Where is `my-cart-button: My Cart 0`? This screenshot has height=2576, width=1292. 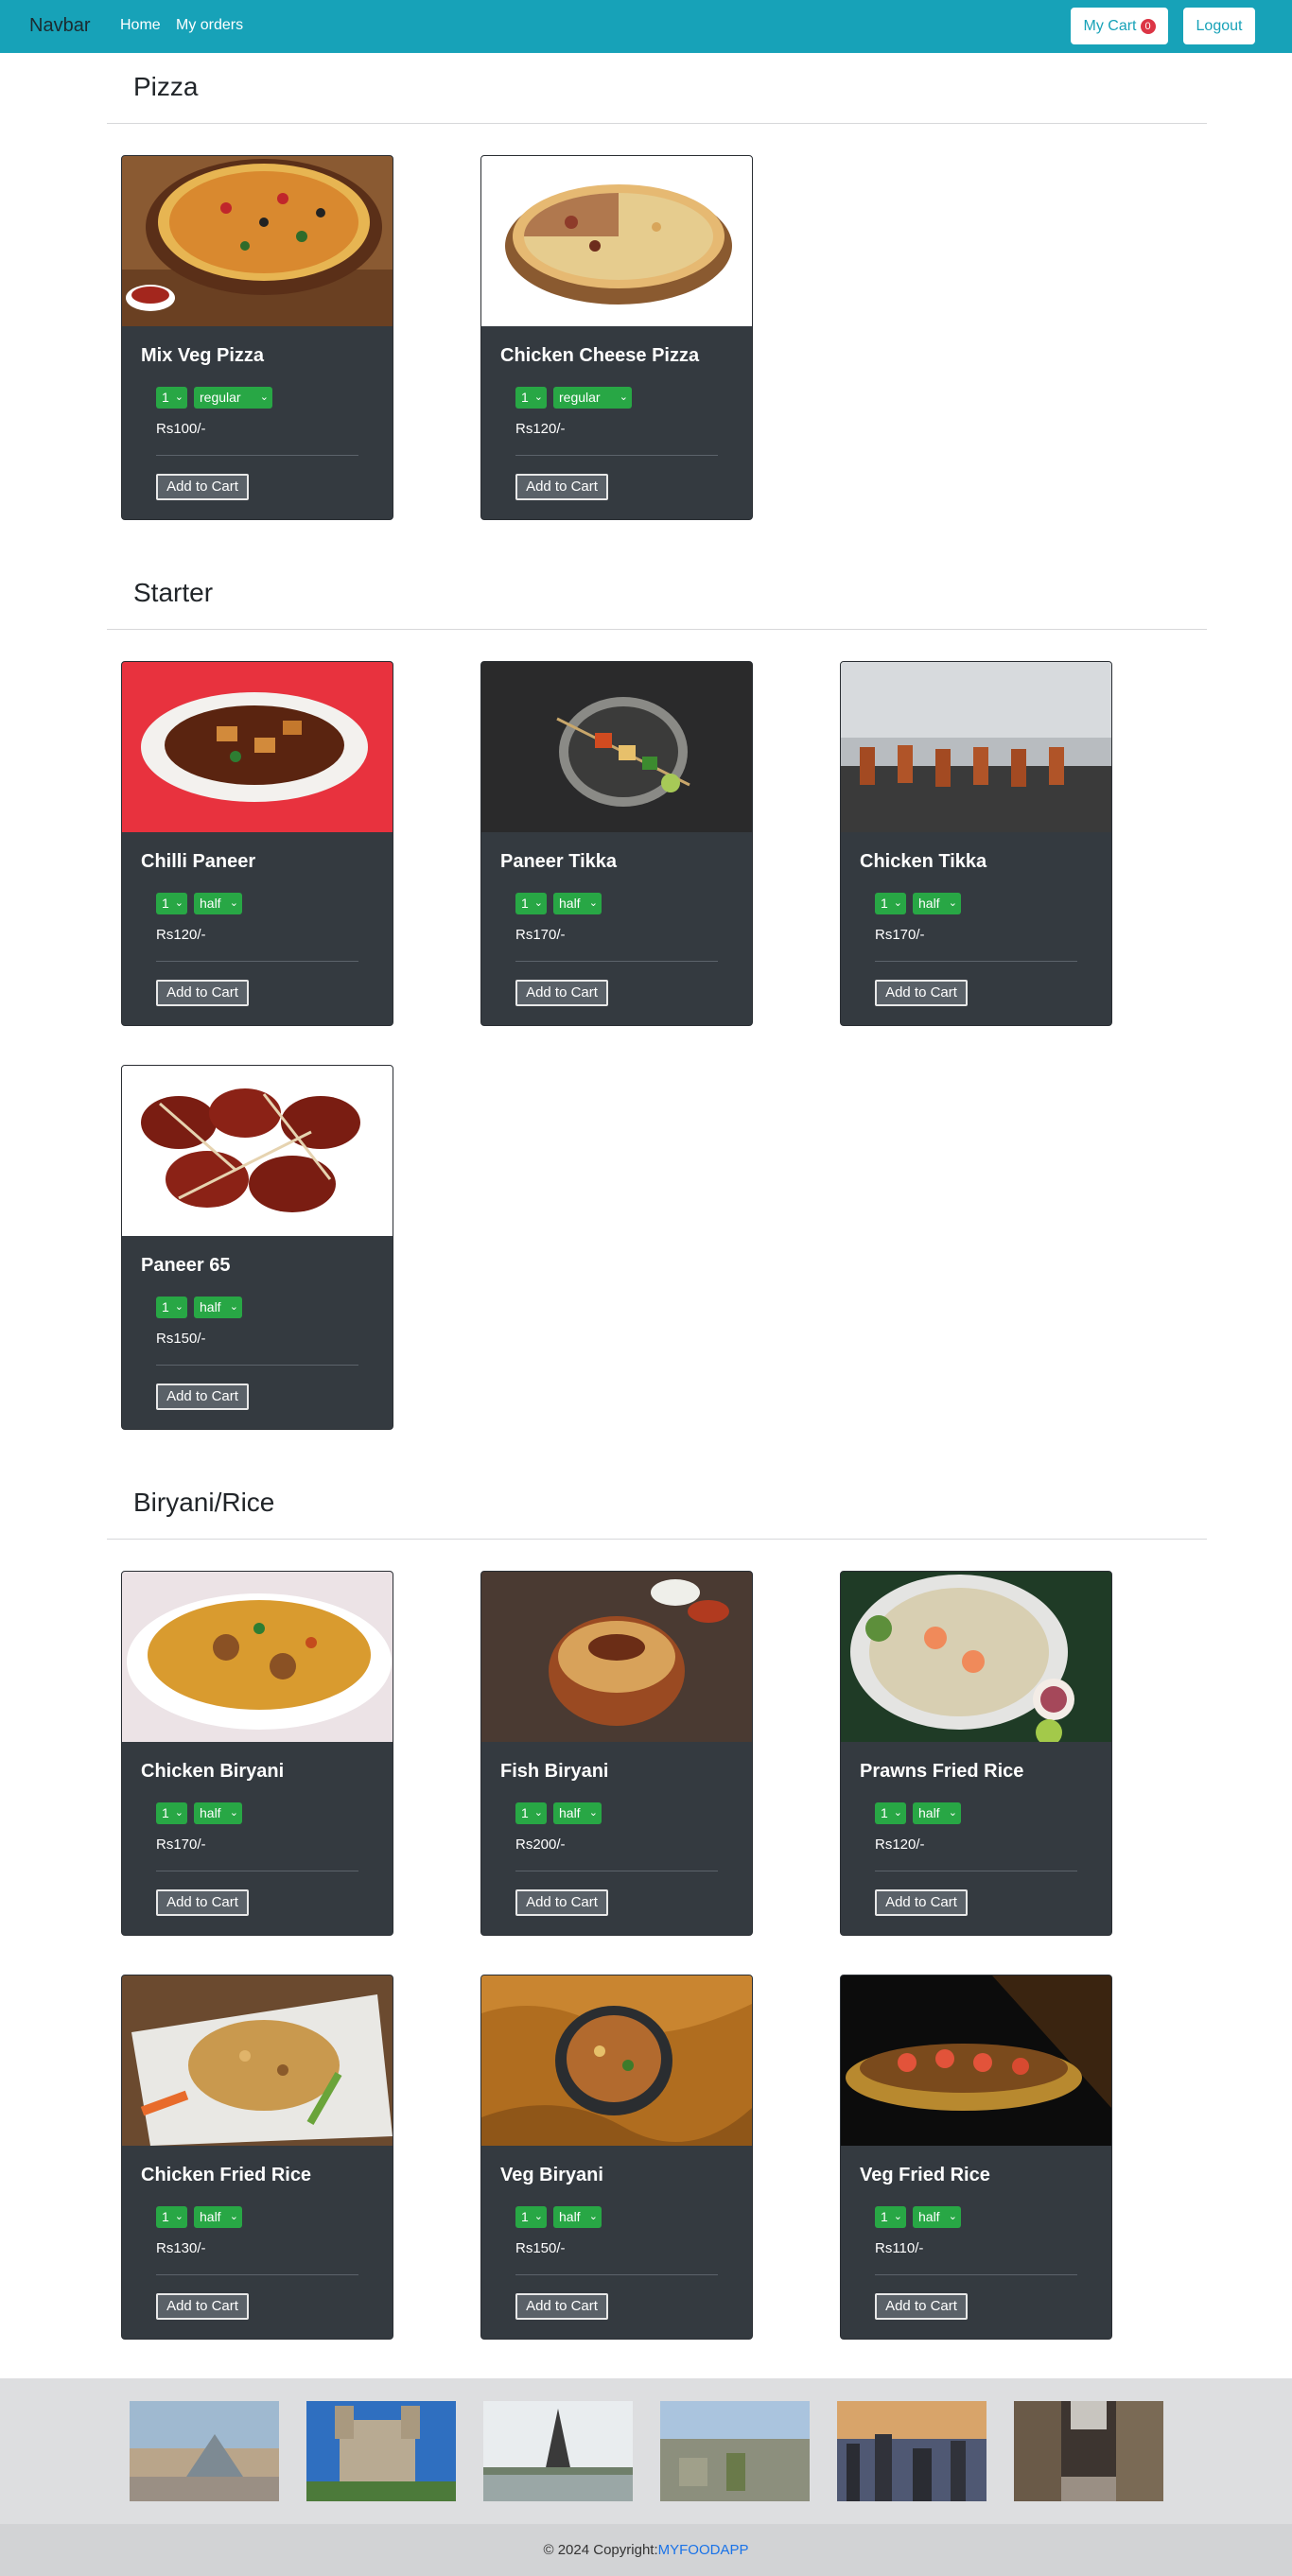
my-cart-button: My Cart 0 is located at coordinates (1119, 26).